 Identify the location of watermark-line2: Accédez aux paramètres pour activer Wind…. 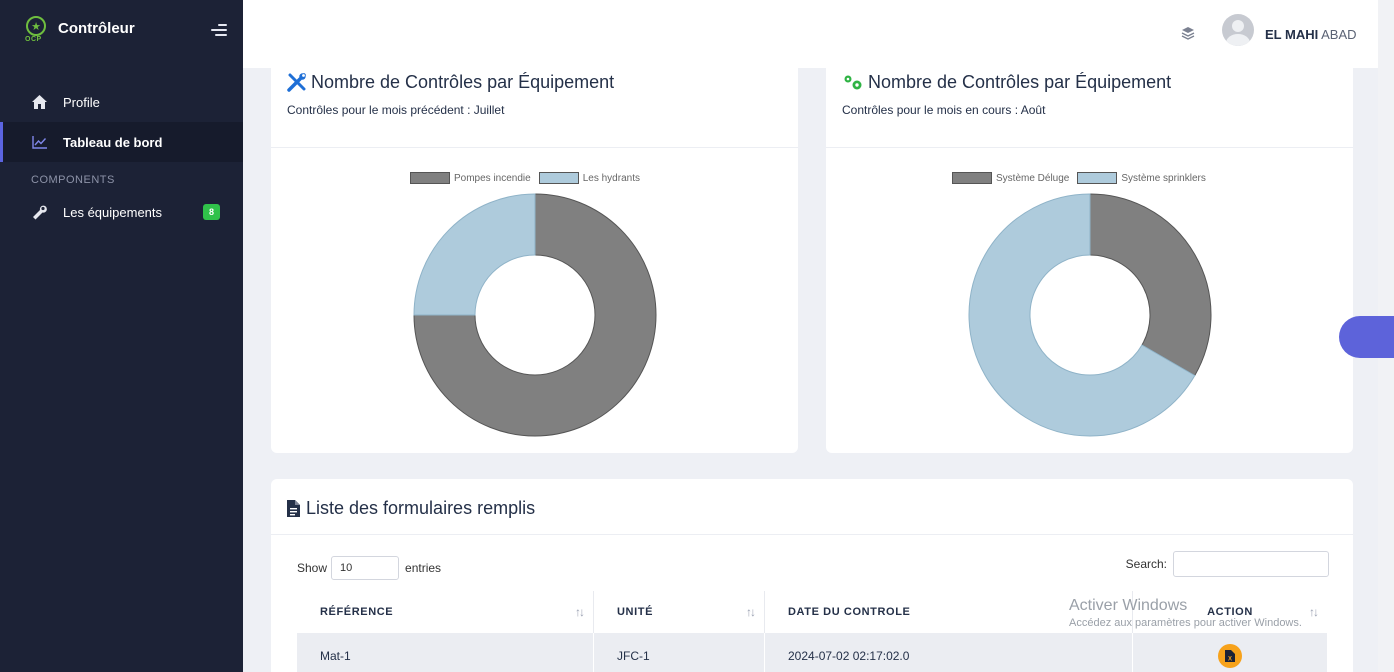
(1185, 623).